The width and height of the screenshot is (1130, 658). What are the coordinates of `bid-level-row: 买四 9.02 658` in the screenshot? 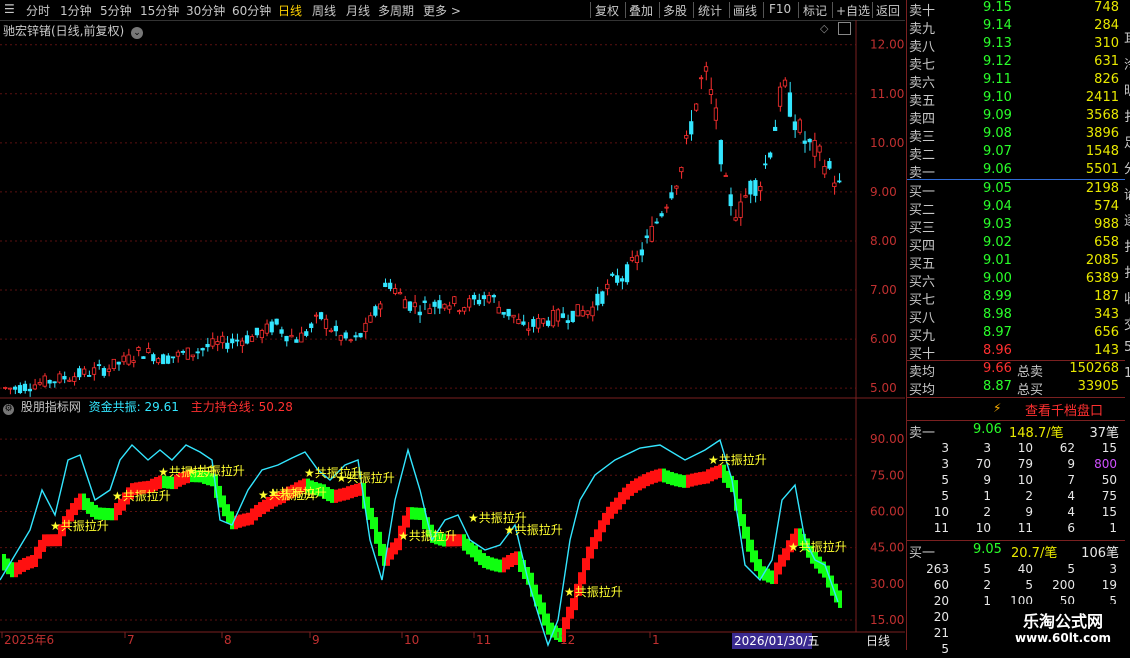 It's located at (1016, 244).